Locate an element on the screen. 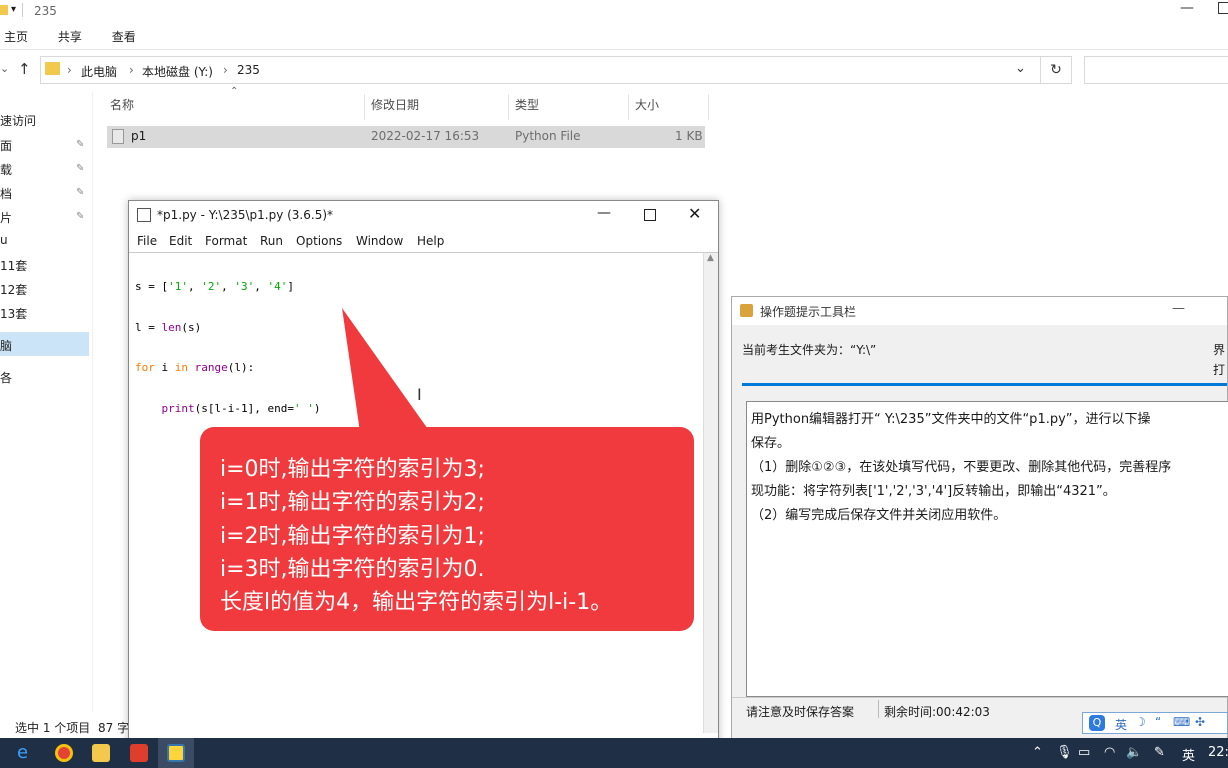 This screenshot has width=1228, height=768. quick-access-dropdown-icon: ▾ is located at coordinates (13, 9).